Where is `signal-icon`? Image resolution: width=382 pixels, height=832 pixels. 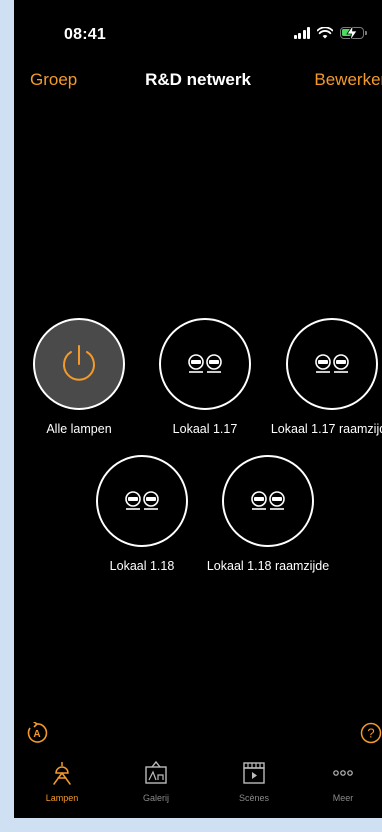 signal-icon is located at coordinates (301, 33).